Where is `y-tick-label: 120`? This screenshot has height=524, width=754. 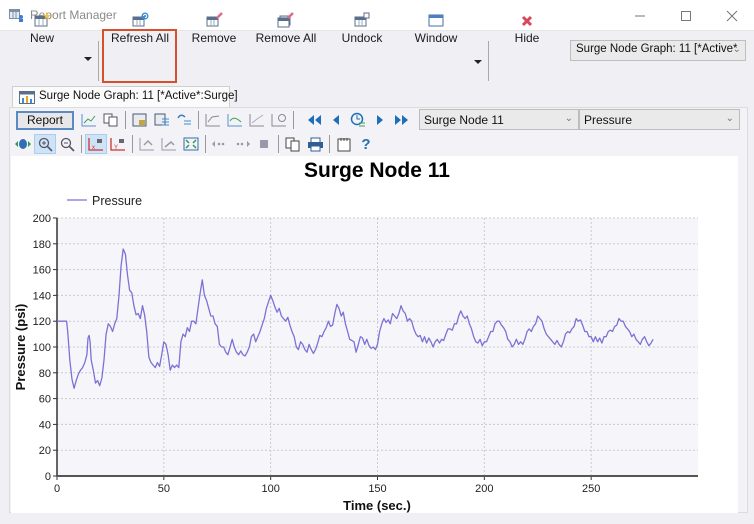 y-tick-label: 120 is located at coordinates (42, 322).